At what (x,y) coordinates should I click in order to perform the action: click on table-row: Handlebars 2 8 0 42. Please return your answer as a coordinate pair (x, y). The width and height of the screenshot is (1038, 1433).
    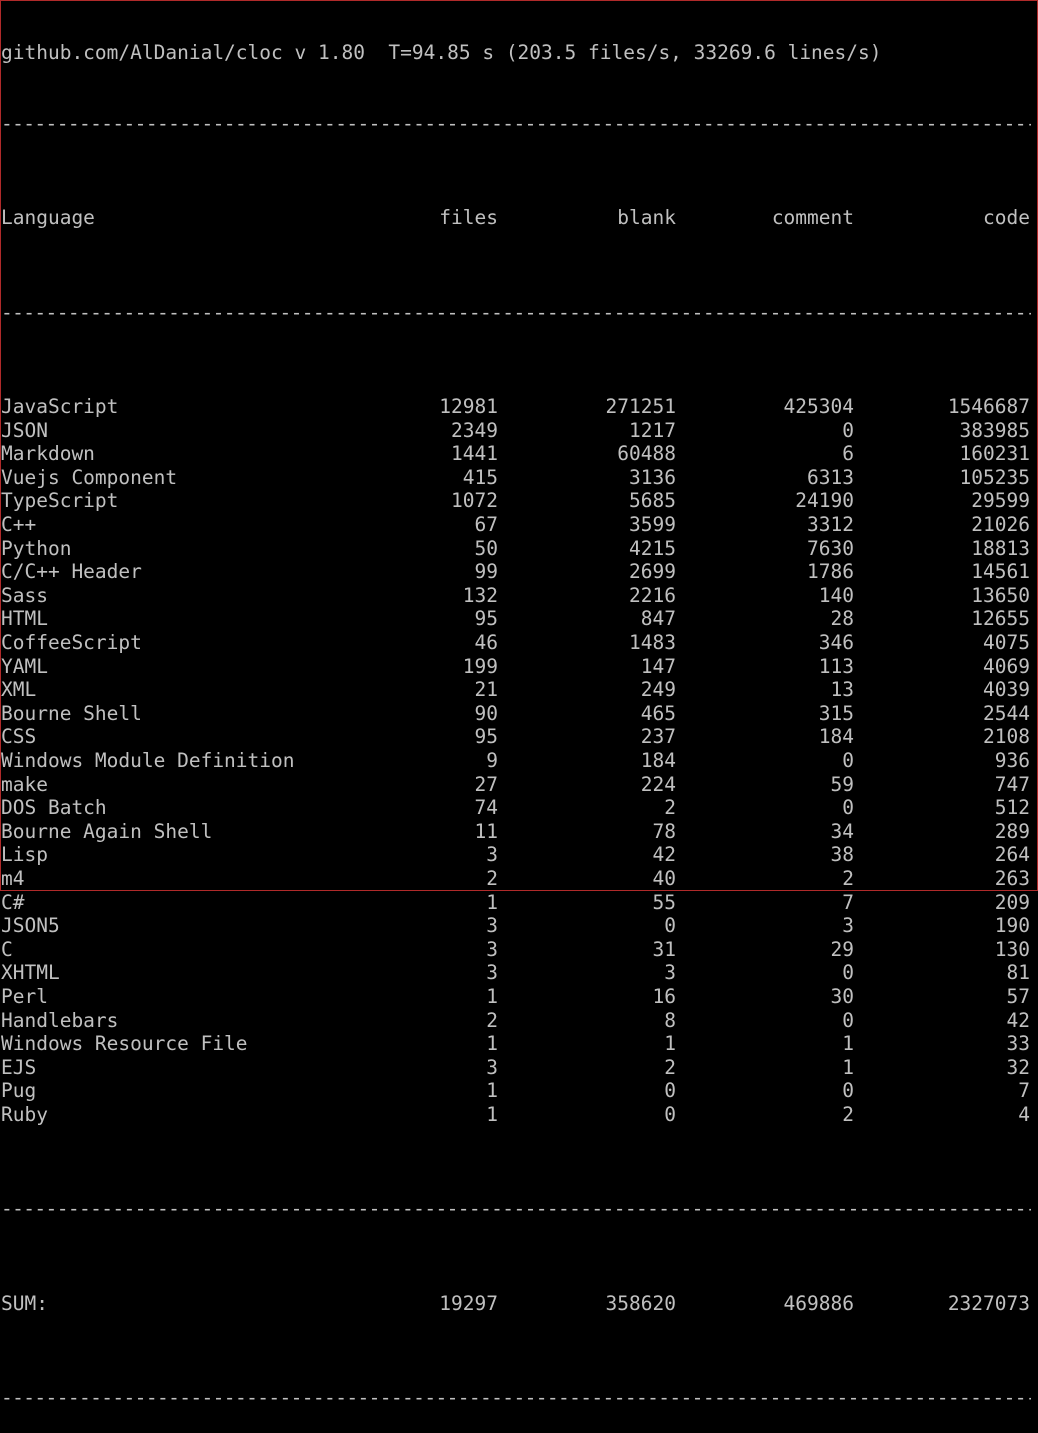
    Looking at the image, I should click on (516, 1021).